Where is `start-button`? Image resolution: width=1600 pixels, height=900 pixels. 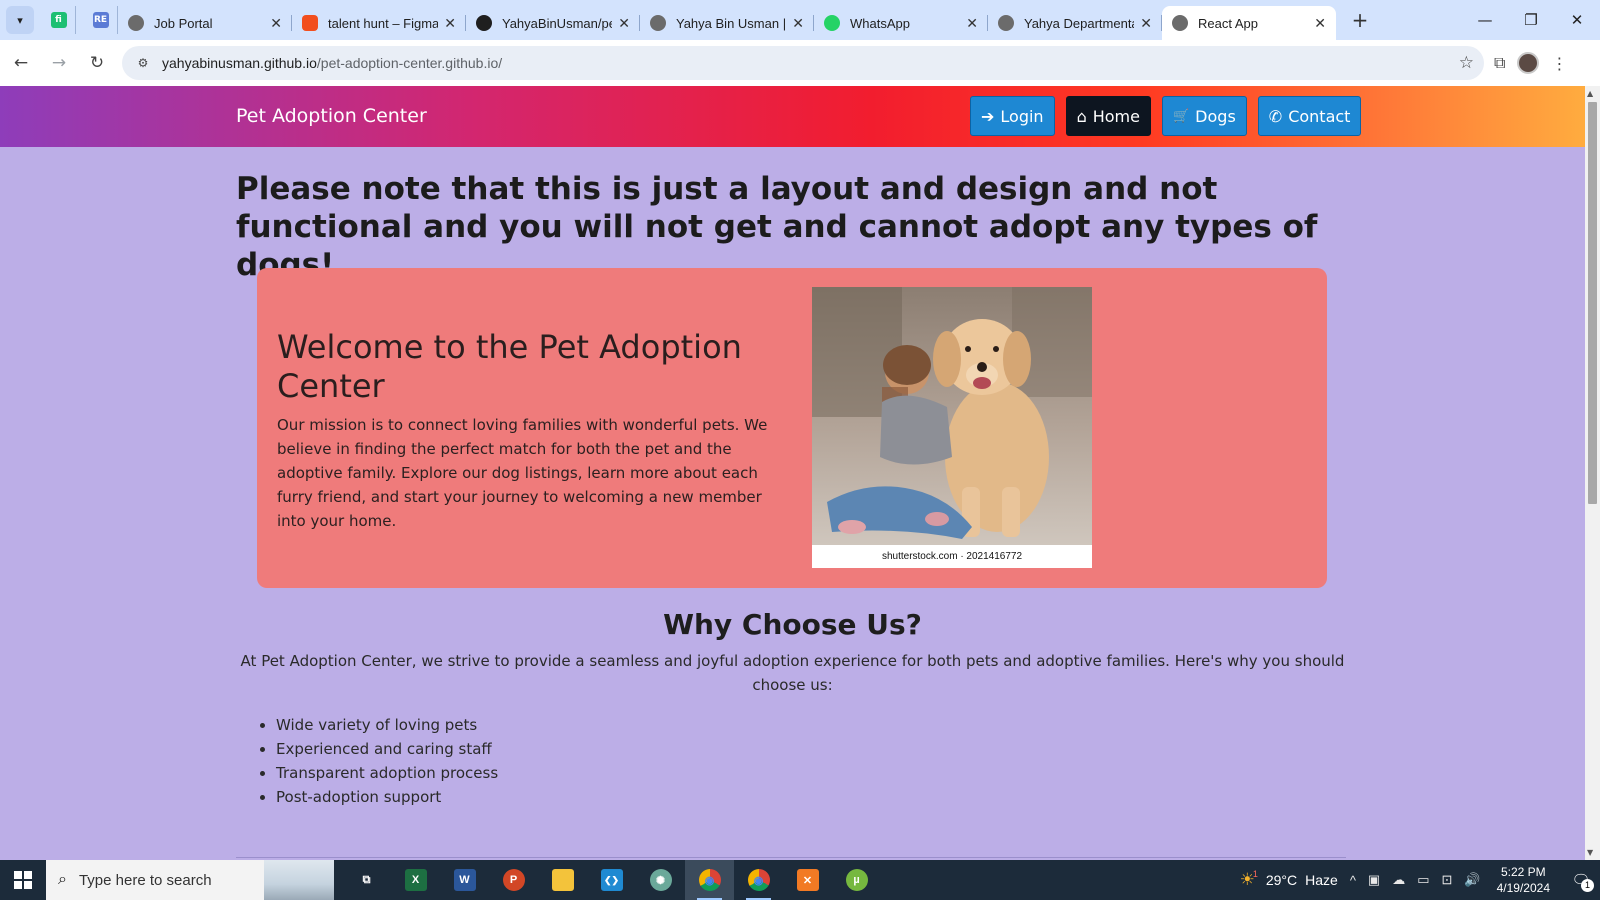
start-button is located at coordinates (23, 880).